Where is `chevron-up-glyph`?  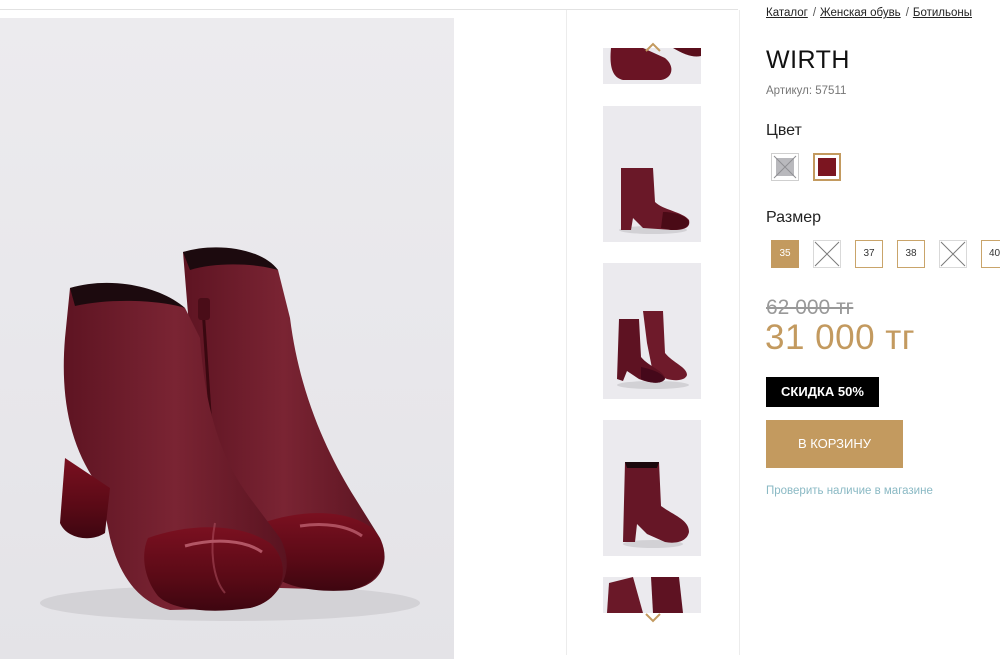 chevron-up-glyph is located at coordinates (653, 47).